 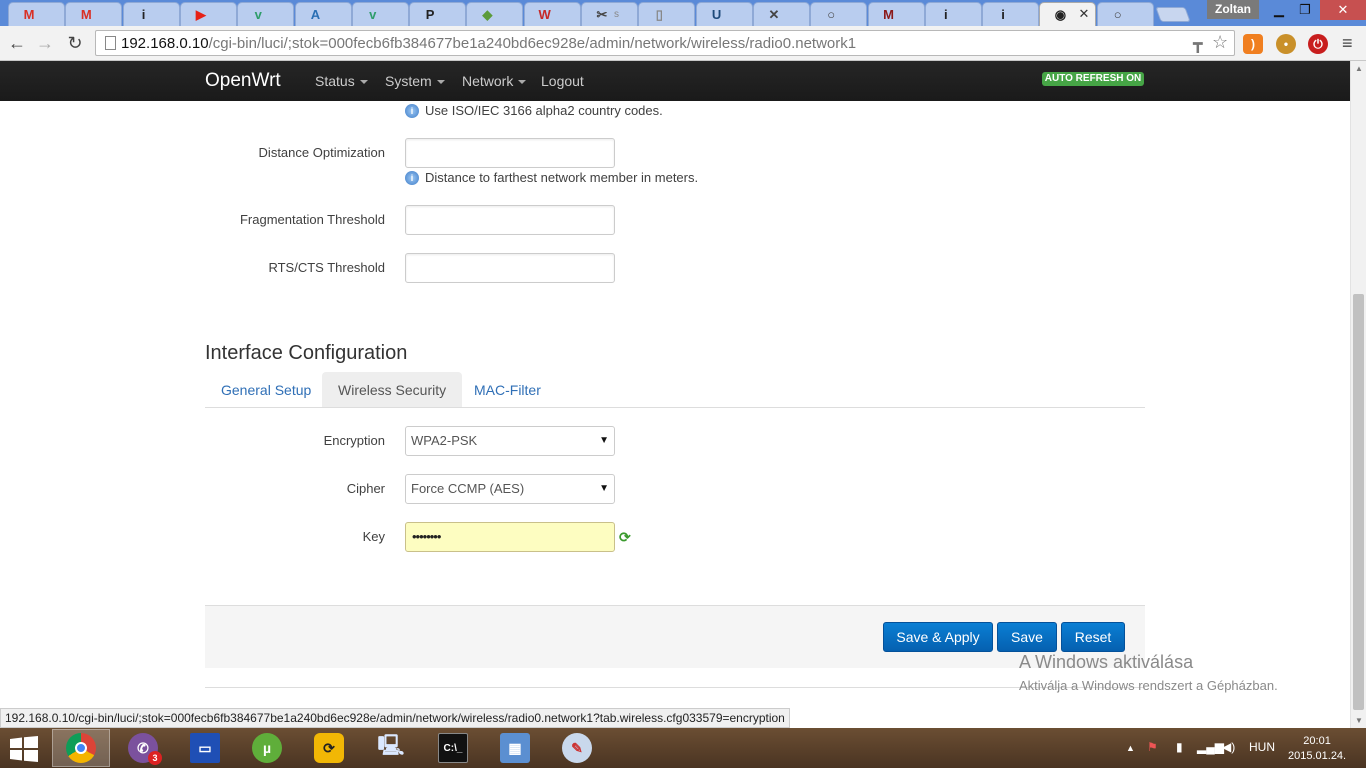 I want to click on save-button: Save, so click(x=1027, y=637).